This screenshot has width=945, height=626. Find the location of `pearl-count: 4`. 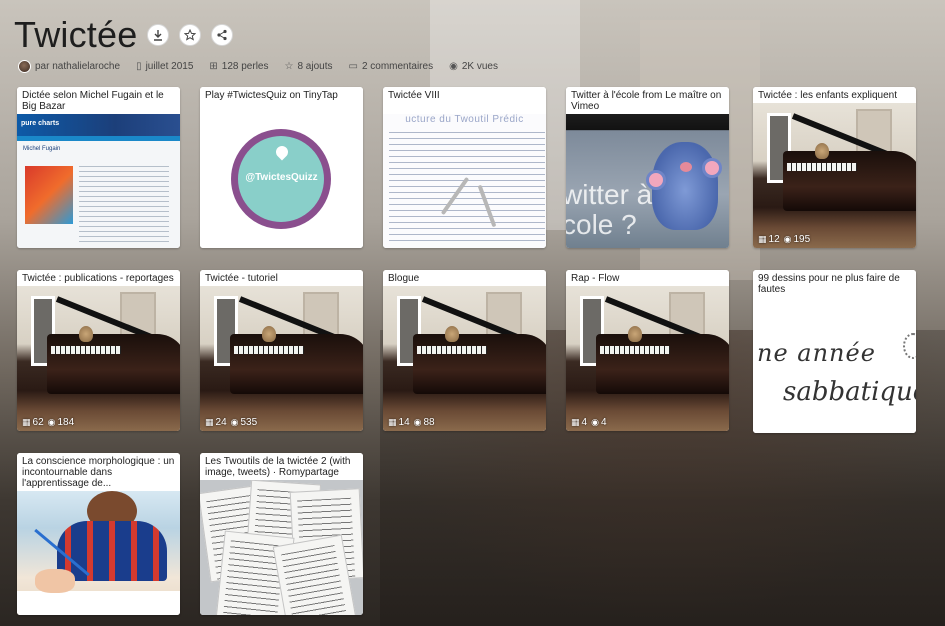

pearl-count: 4 is located at coordinates (584, 422).